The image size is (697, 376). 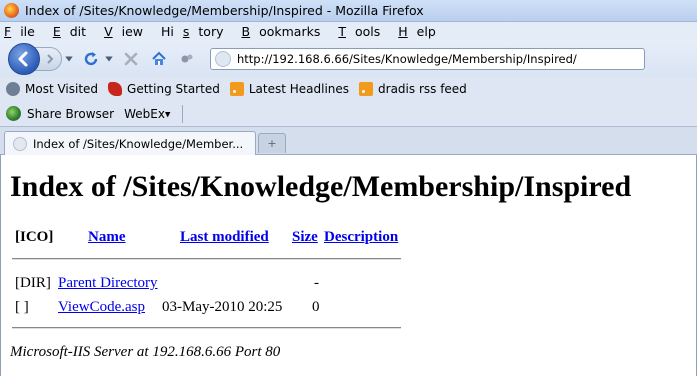 What do you see at coordinates (183, 113) in the screenshot?
I see `toolbar-separator` at bounding box center [183, 113].